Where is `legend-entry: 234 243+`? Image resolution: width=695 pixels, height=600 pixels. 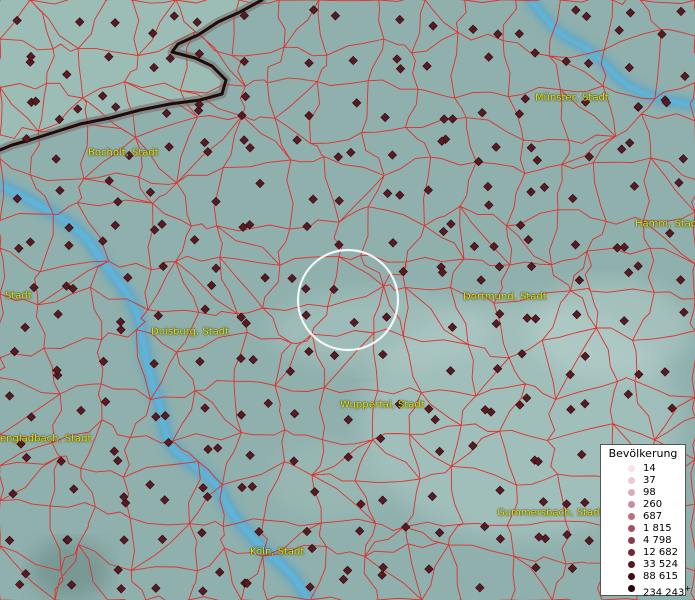 legend-entry: 234 243+ is located at coordinates (646, 590).